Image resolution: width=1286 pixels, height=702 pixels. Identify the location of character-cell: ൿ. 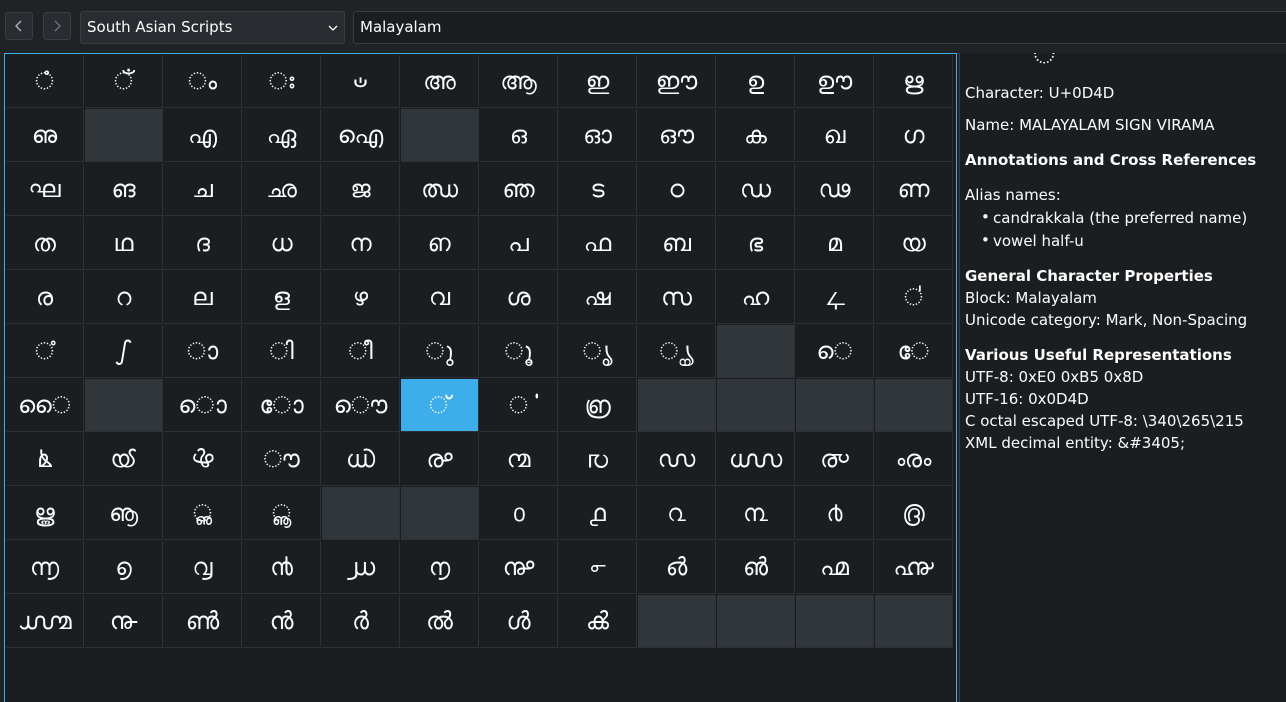
(598, 621).